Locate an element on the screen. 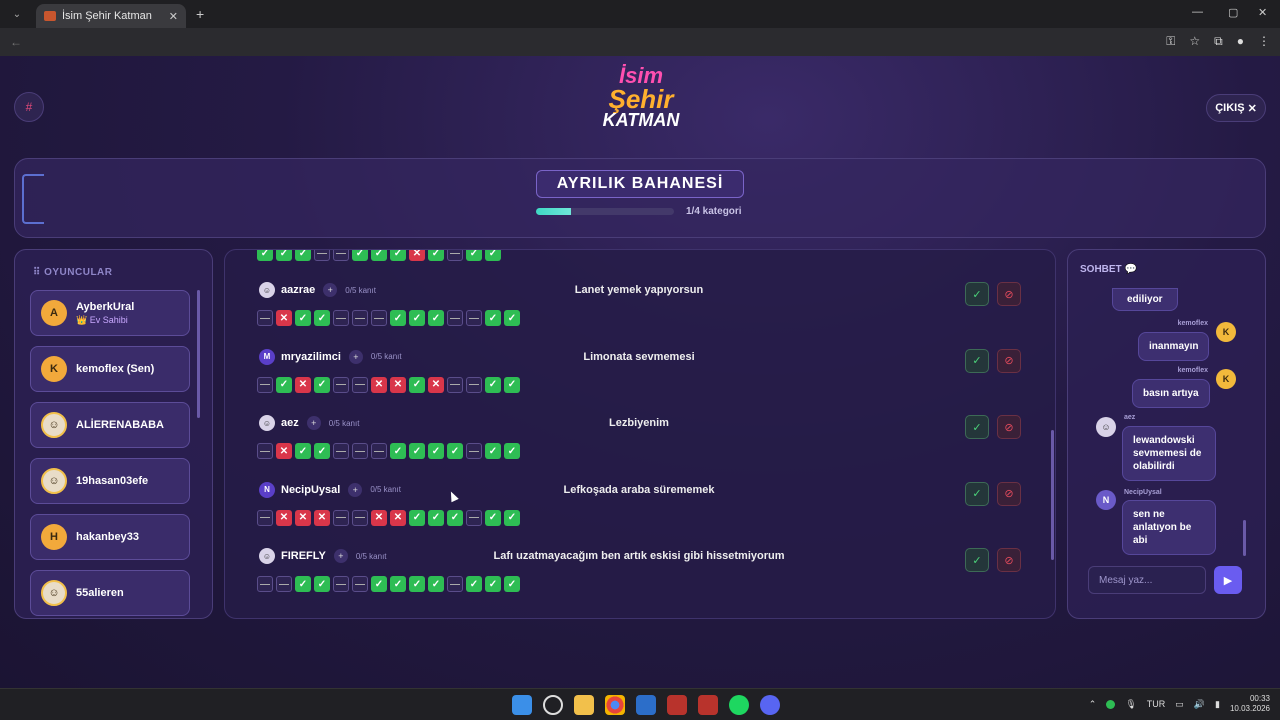 The image size is (1280, 720). player-card: A AyberkUral 👑 Ev Sahibi is located at coordinates (110, 313).